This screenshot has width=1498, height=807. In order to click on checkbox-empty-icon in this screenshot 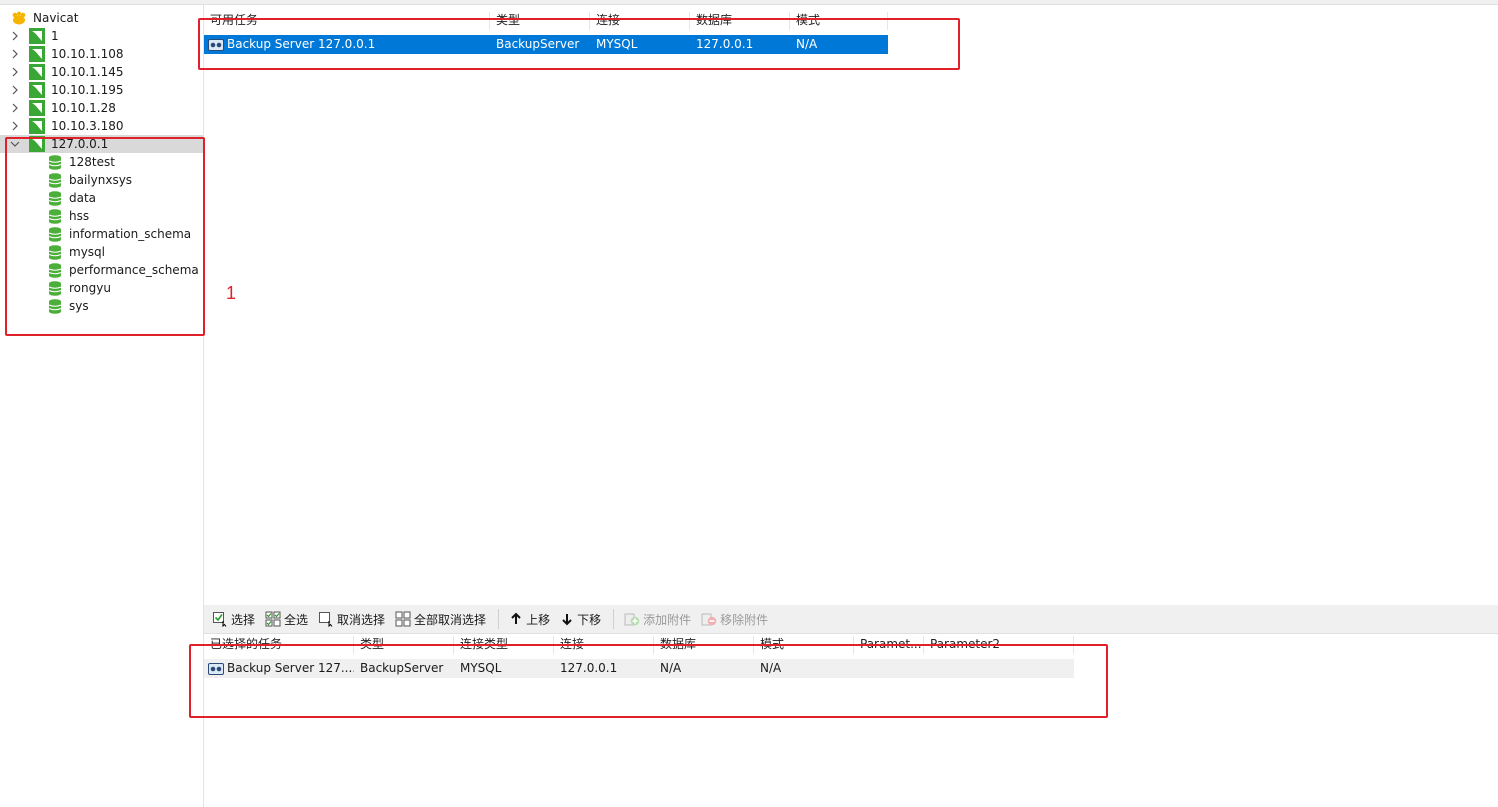, I will do `click(326, 619)`.